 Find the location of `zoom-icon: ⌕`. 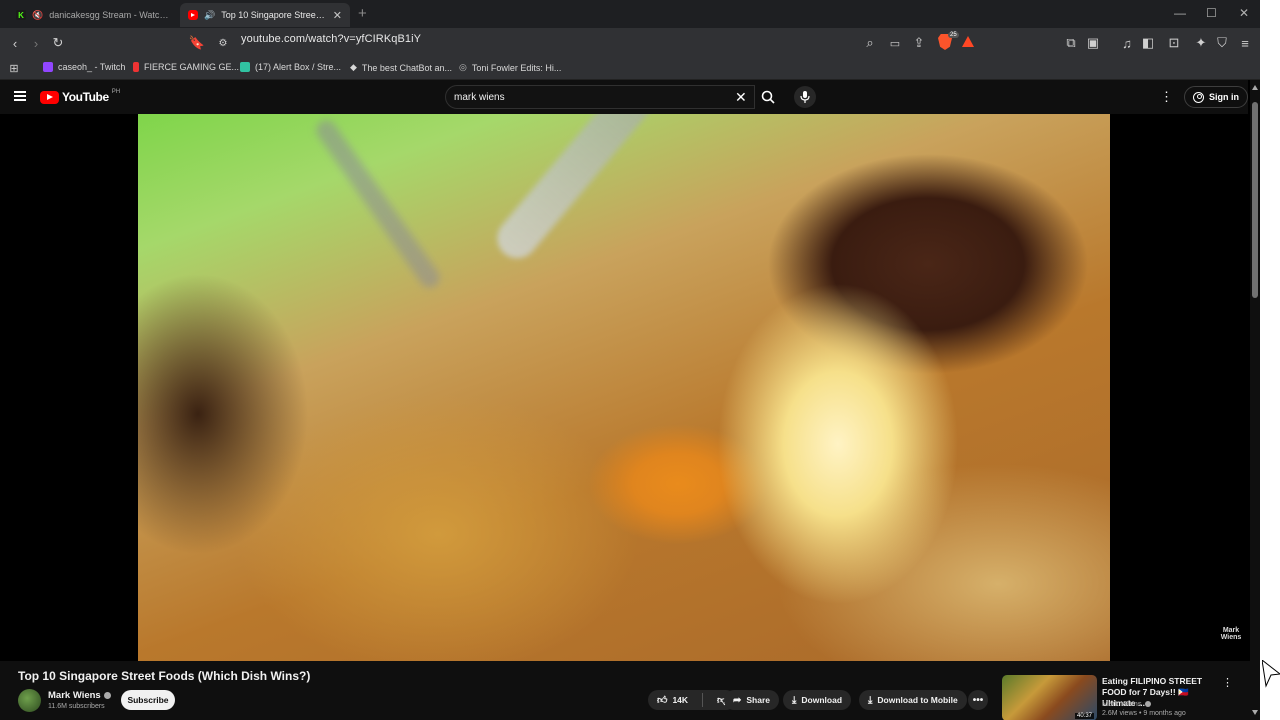

zoom-icon: ⌕ is located at coordinates (870, 43).